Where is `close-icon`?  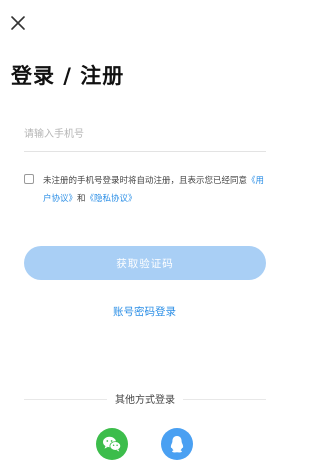 close-icon is located at coordinates (18, 23).